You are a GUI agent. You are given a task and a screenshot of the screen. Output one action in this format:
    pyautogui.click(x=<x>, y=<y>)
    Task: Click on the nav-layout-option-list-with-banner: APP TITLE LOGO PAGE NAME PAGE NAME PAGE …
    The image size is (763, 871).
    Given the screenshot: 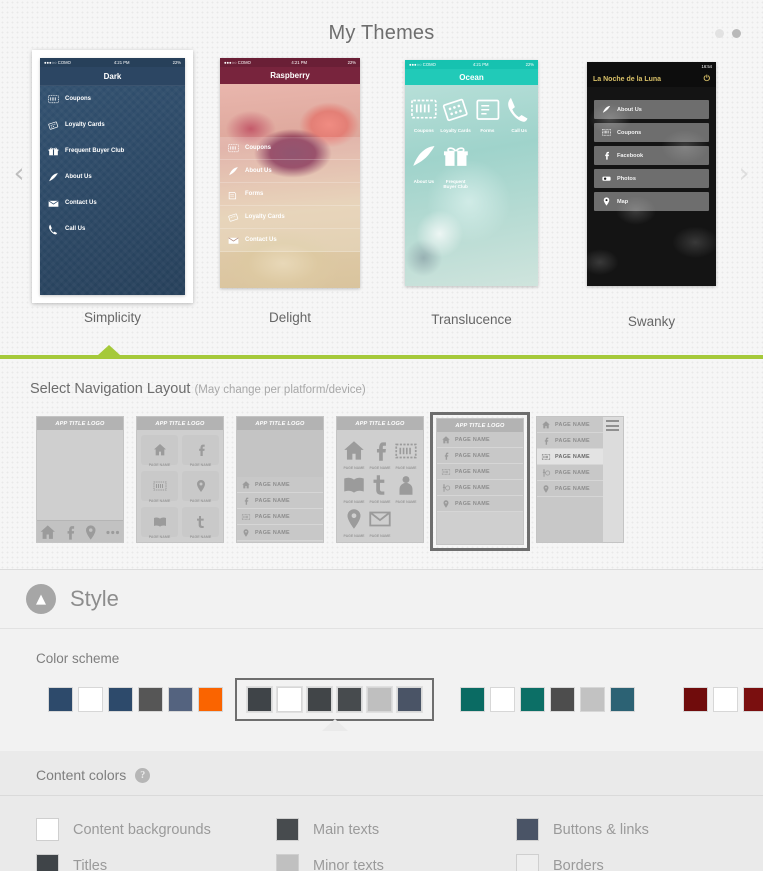 What is the action you would take?
    pyautogui.click(x=280, y=479)
    